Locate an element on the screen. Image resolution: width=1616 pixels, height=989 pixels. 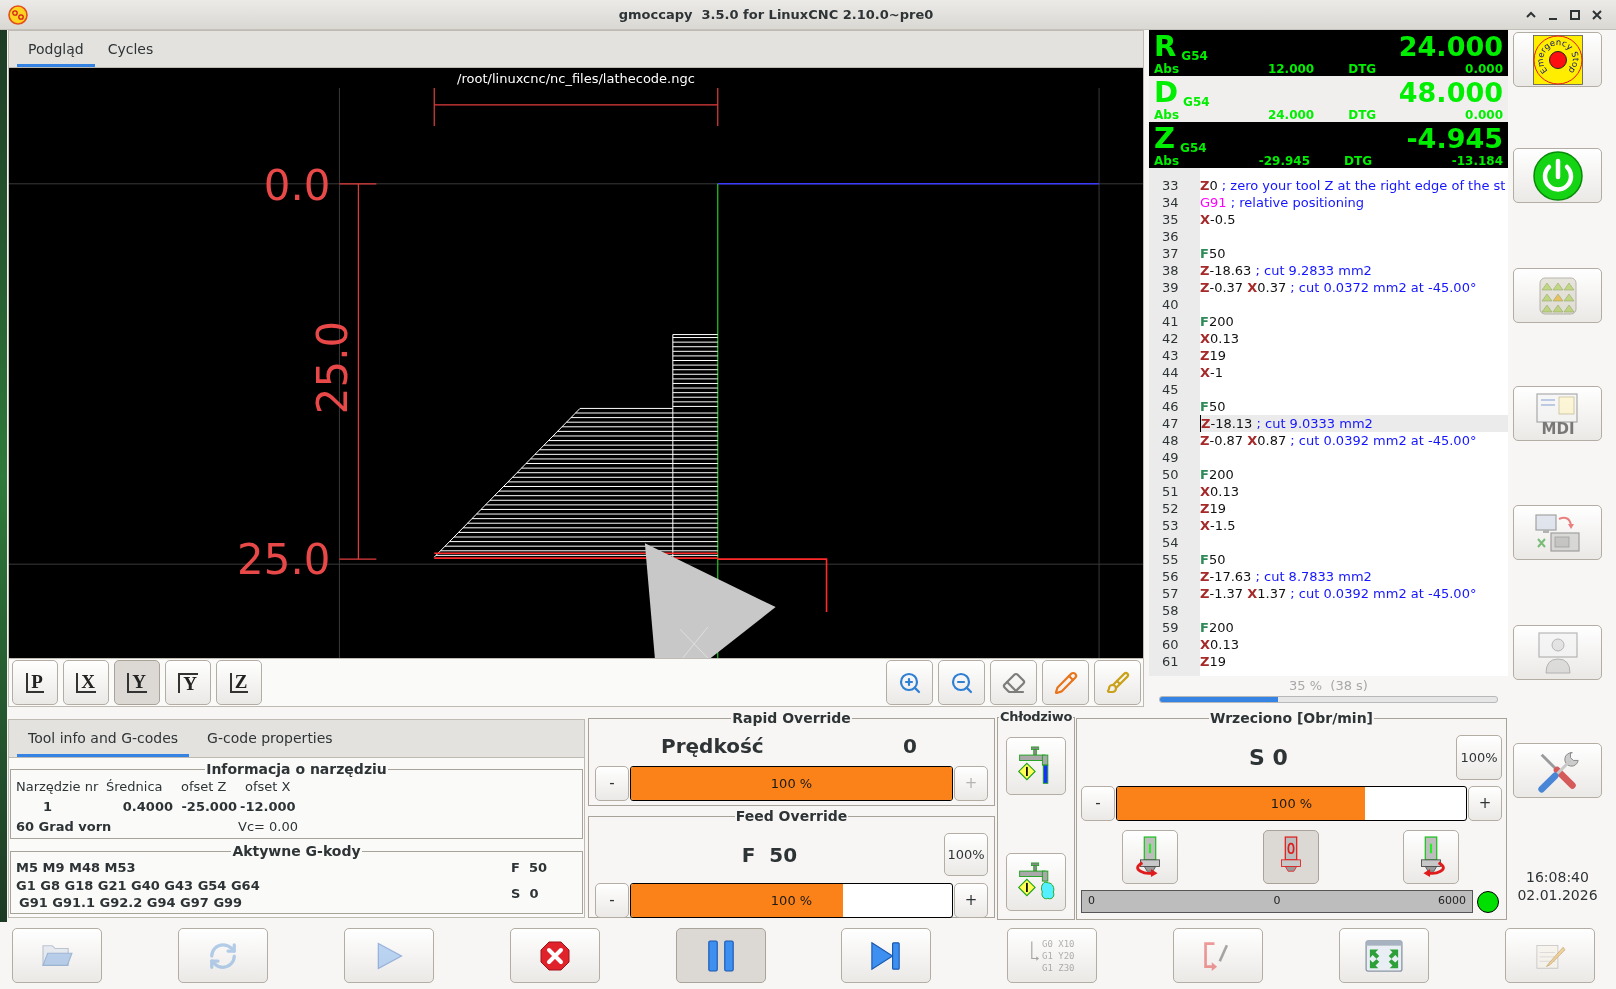
feed-value: F 50 is located at coordinates (769, 855).